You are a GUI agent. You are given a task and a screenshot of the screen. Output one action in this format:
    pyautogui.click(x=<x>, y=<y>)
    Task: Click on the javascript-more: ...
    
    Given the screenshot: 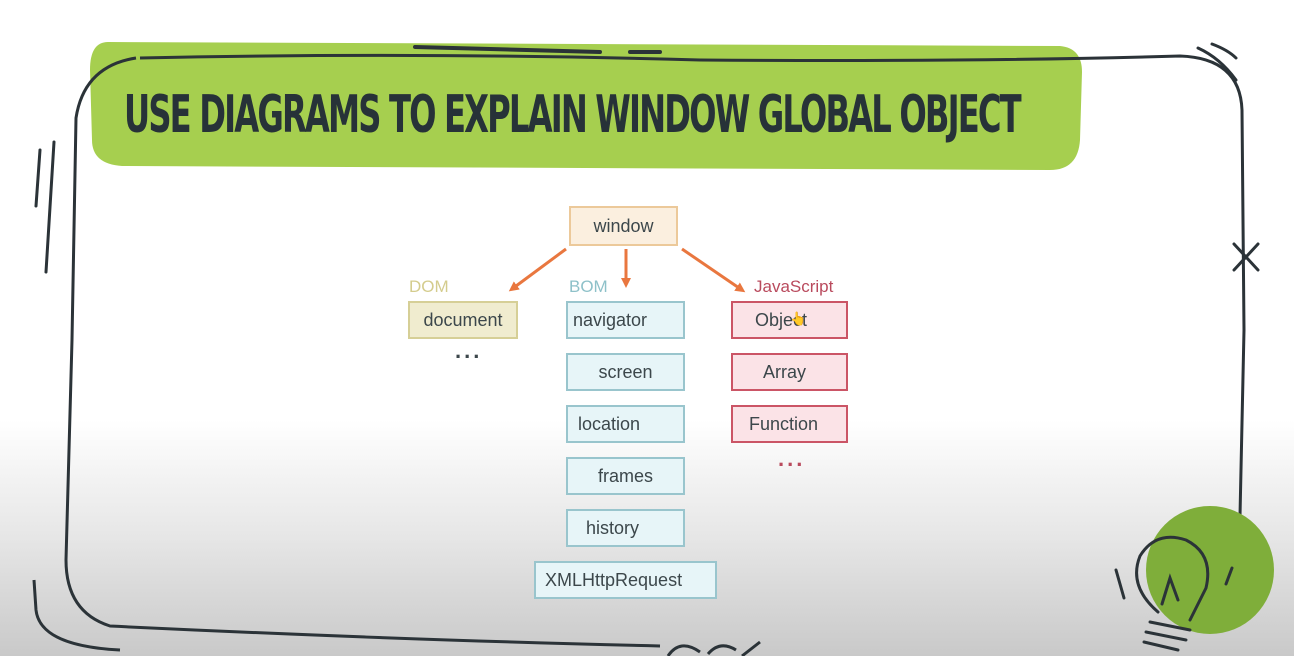 What is the action you would take?
    pyautogui.click(x=792, y=458)
    